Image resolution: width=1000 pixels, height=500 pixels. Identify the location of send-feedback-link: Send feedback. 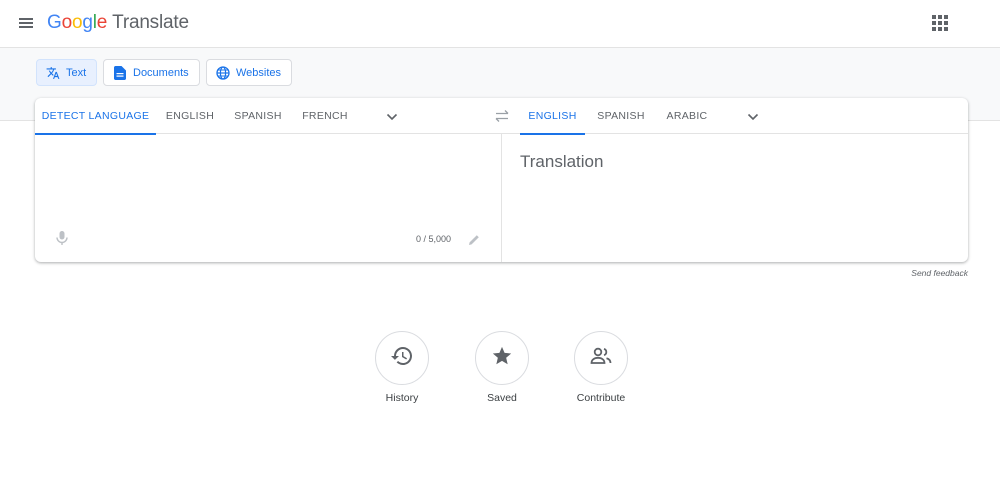
(924, 273).